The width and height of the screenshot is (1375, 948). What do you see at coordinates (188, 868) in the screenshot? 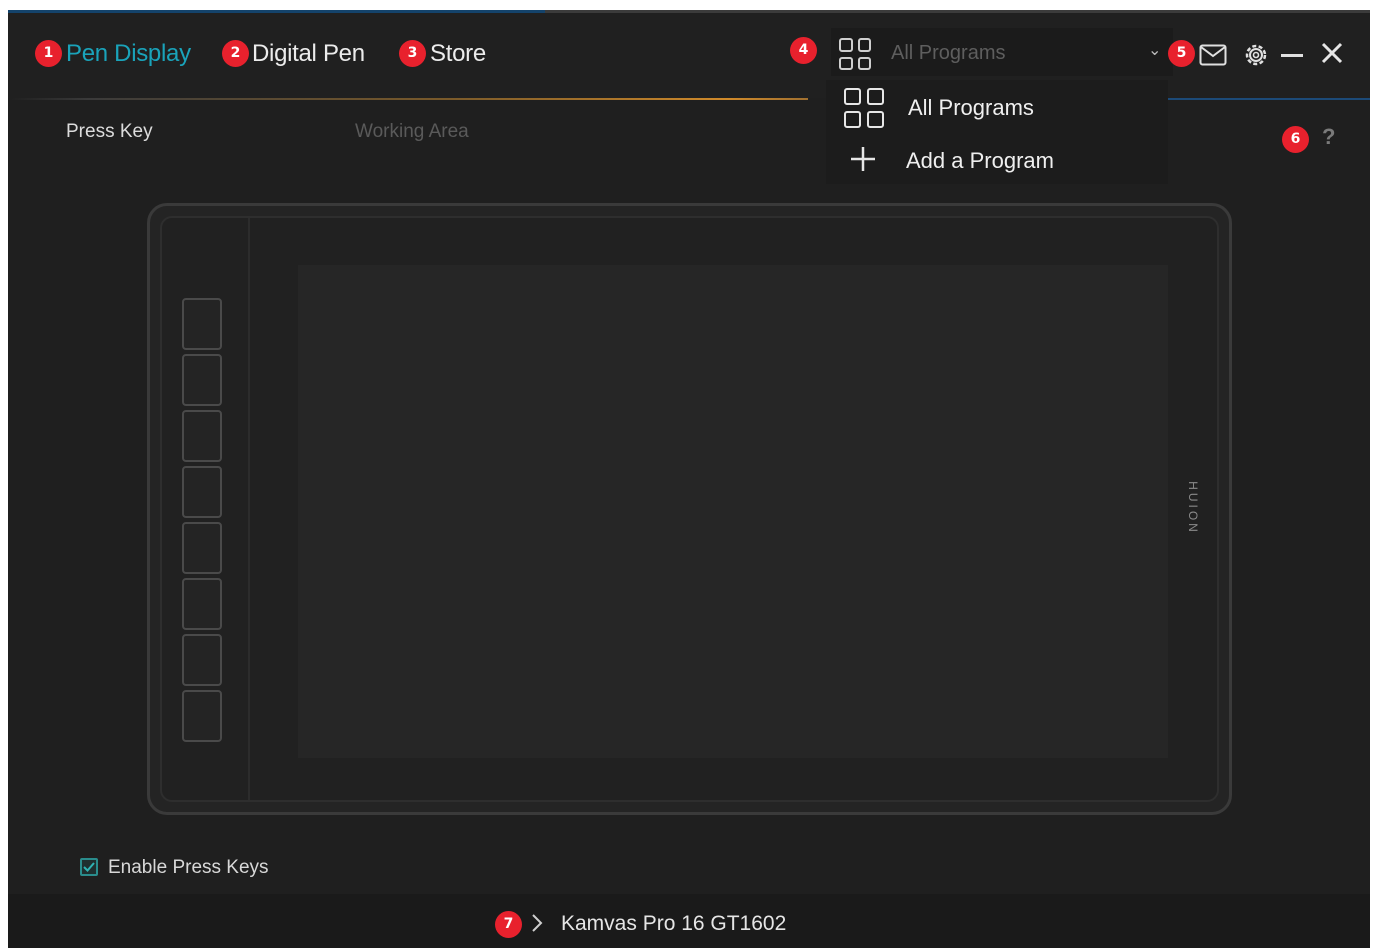
I see `enable-press-keys-label: Enable Press Keys` at bounding box center [188, 868].